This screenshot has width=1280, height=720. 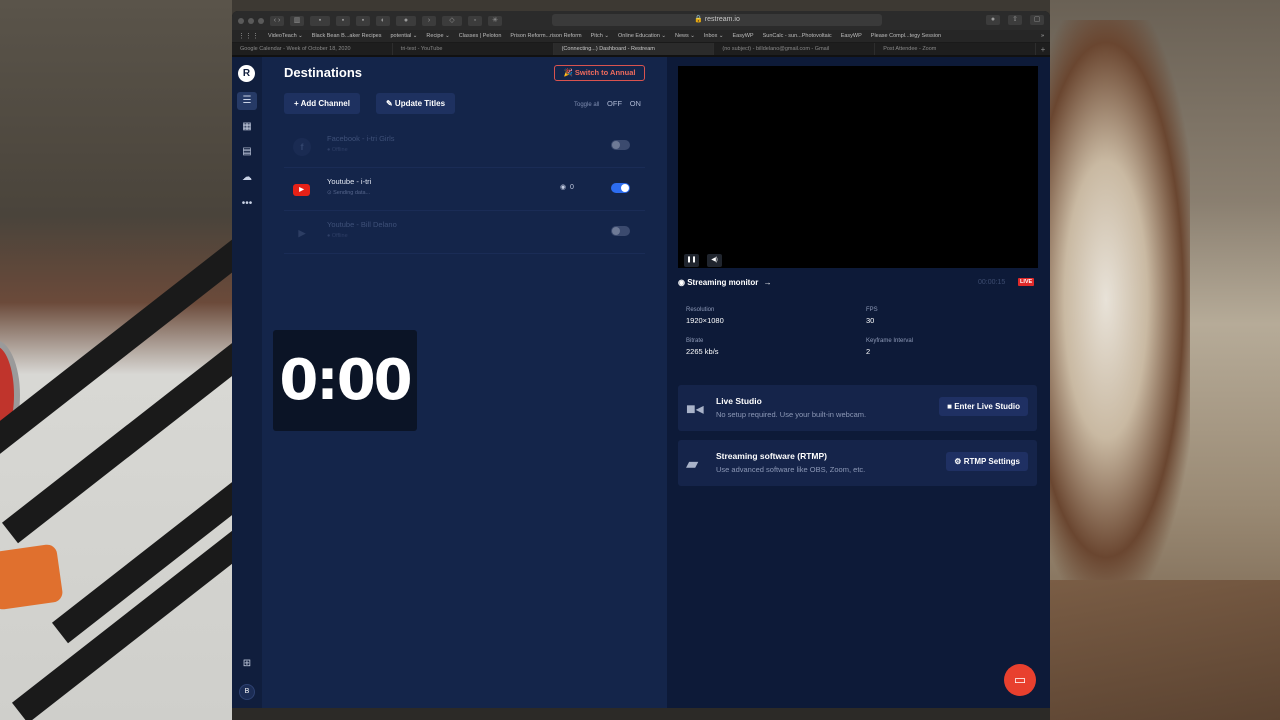 What do you see at coordinates (251, 20) in the screenshot?
I see `window-controls` at bounding box center [251, 20].